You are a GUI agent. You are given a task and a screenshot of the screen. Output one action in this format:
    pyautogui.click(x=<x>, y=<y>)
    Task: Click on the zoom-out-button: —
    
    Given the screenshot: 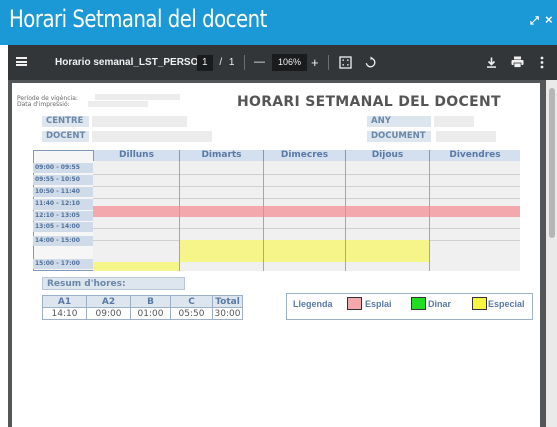 What is the action you would take?
    pyautogui.click(x=259, y=62)
    